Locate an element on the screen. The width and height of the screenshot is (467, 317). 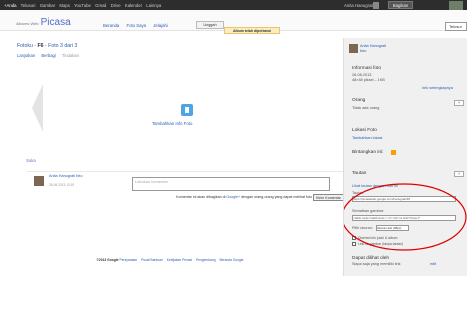
nav-calendar: Kalender is located at coordinates (133, 5).